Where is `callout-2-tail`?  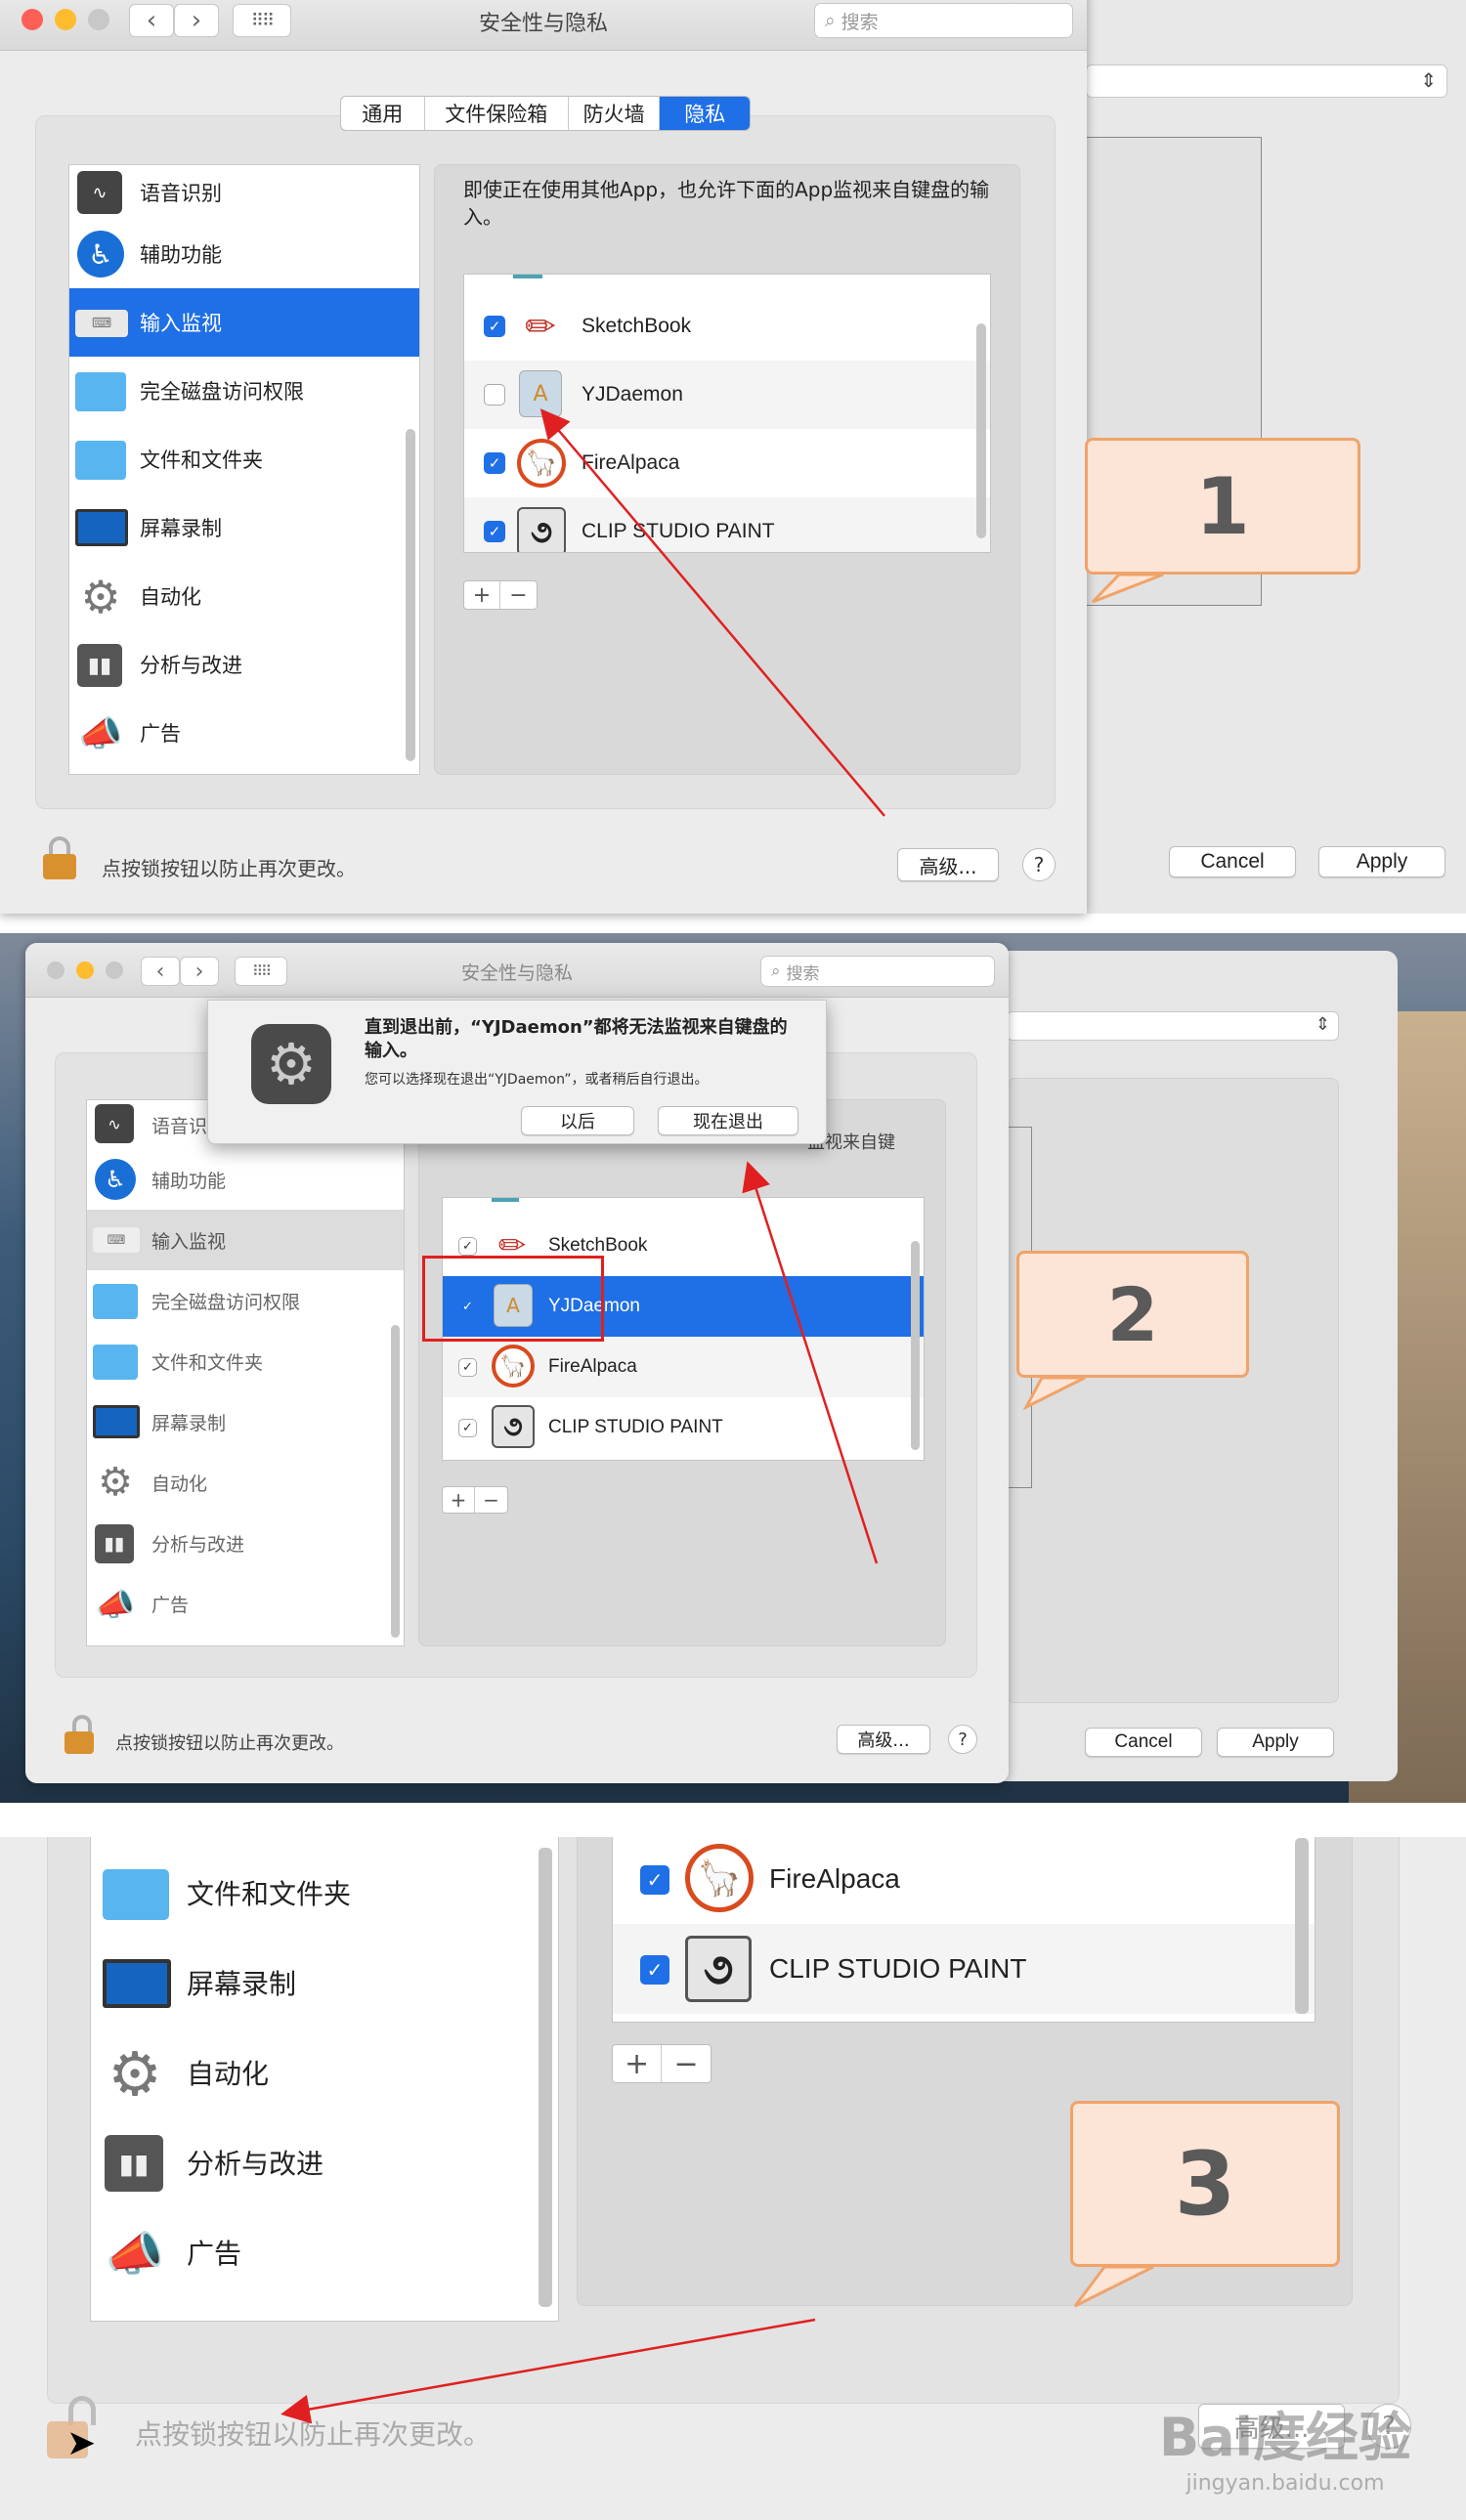
callout-2-tail is located at coordinates (1054, 1393).